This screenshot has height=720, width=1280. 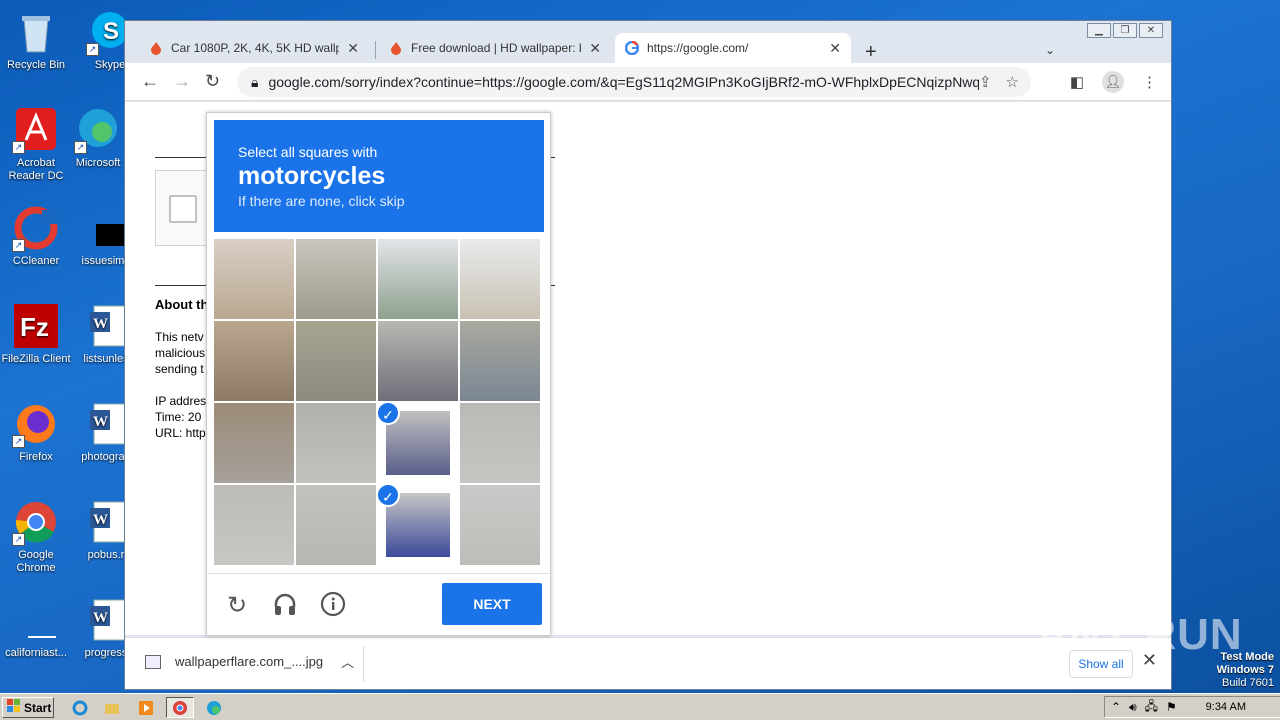 I want to click on taskbar-media-player-icon, so click(x=146, y=707).